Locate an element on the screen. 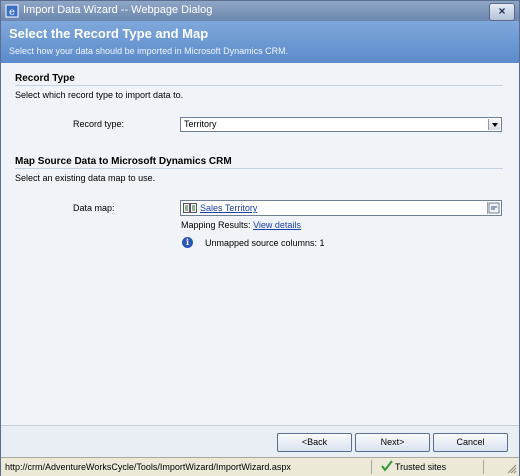 This screenshot has height=476, width=520. record-type-value: Territory is located at coordinates (200, 124).